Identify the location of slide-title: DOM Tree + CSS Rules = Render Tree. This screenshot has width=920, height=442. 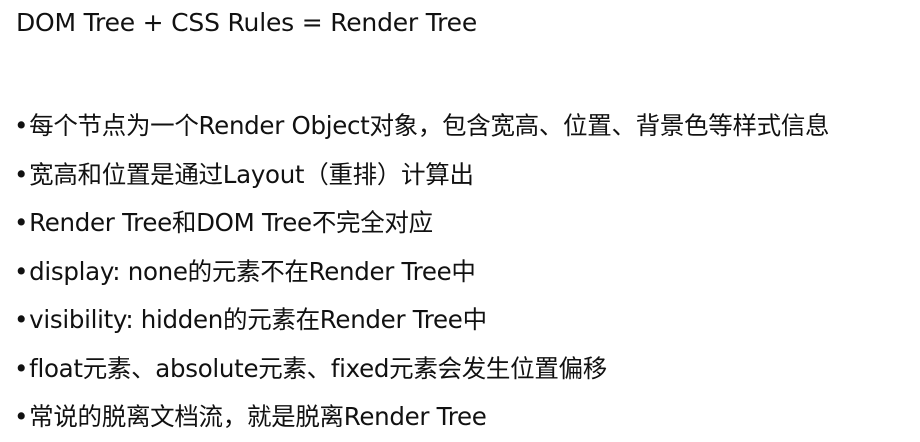
(247, 22).